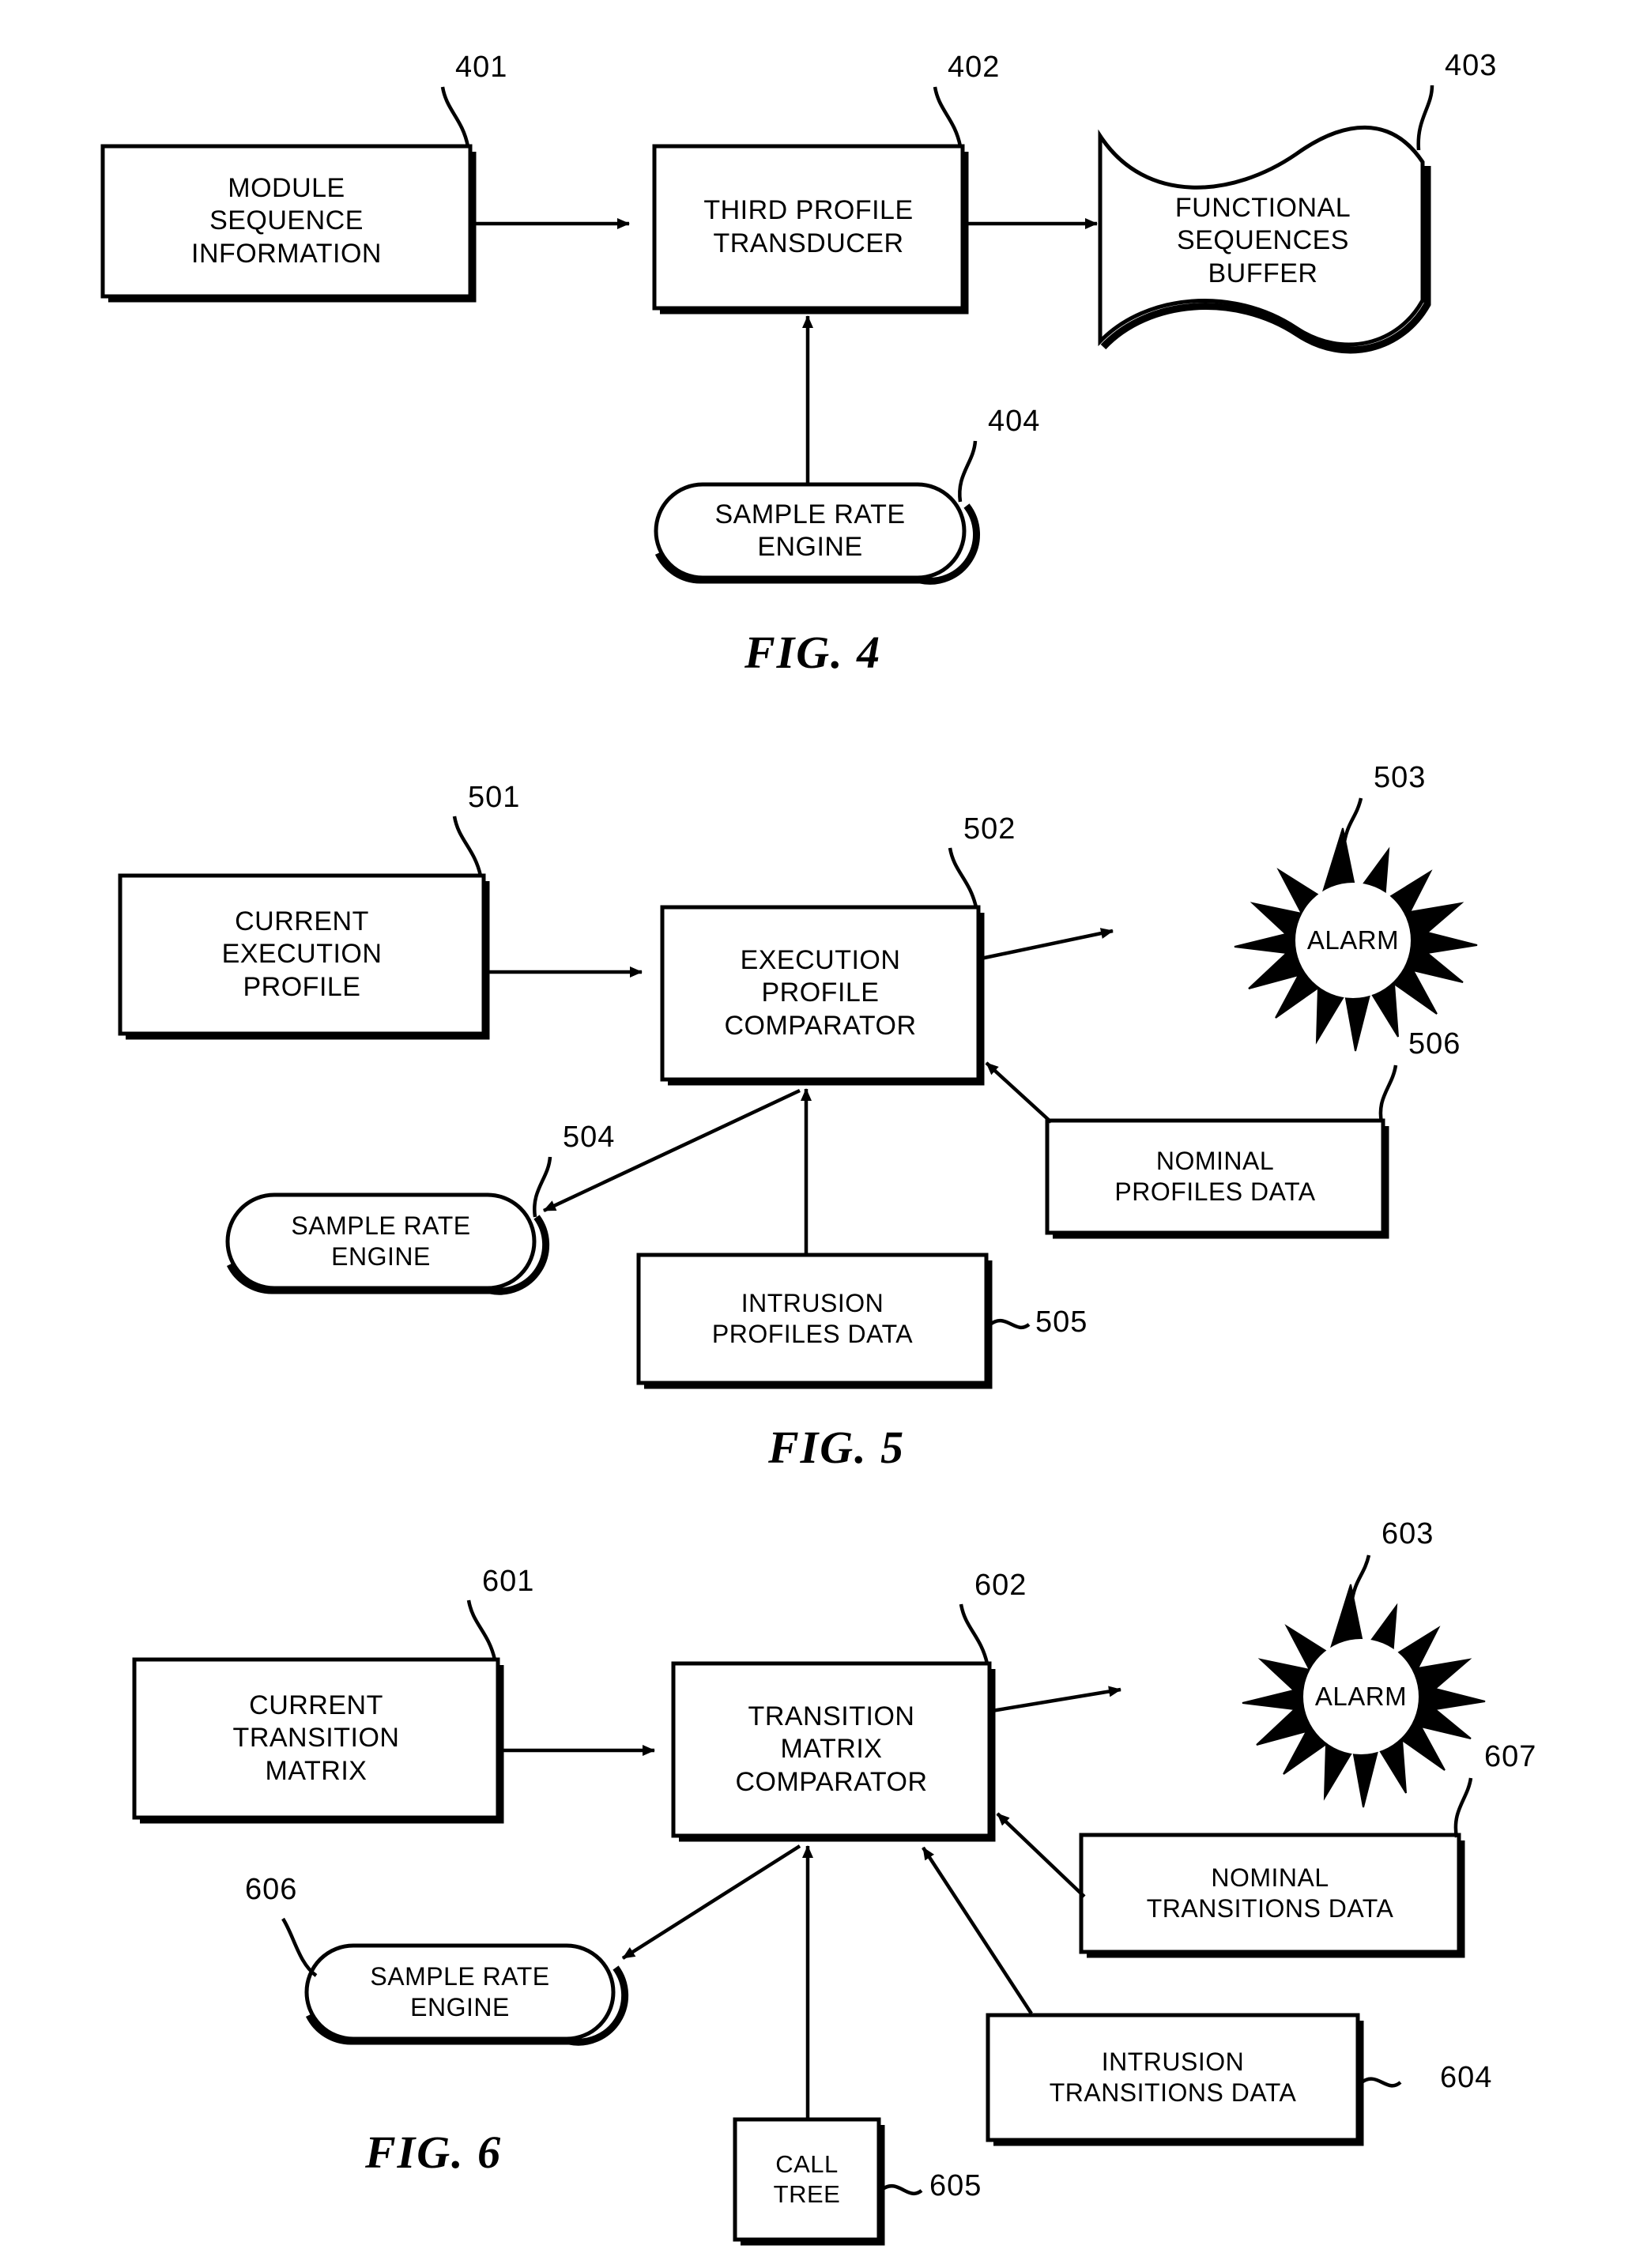 The height and width of the screenshot is (2268, 1651). I want to click on fig4-ref-403: 403, so click(1471, 66).